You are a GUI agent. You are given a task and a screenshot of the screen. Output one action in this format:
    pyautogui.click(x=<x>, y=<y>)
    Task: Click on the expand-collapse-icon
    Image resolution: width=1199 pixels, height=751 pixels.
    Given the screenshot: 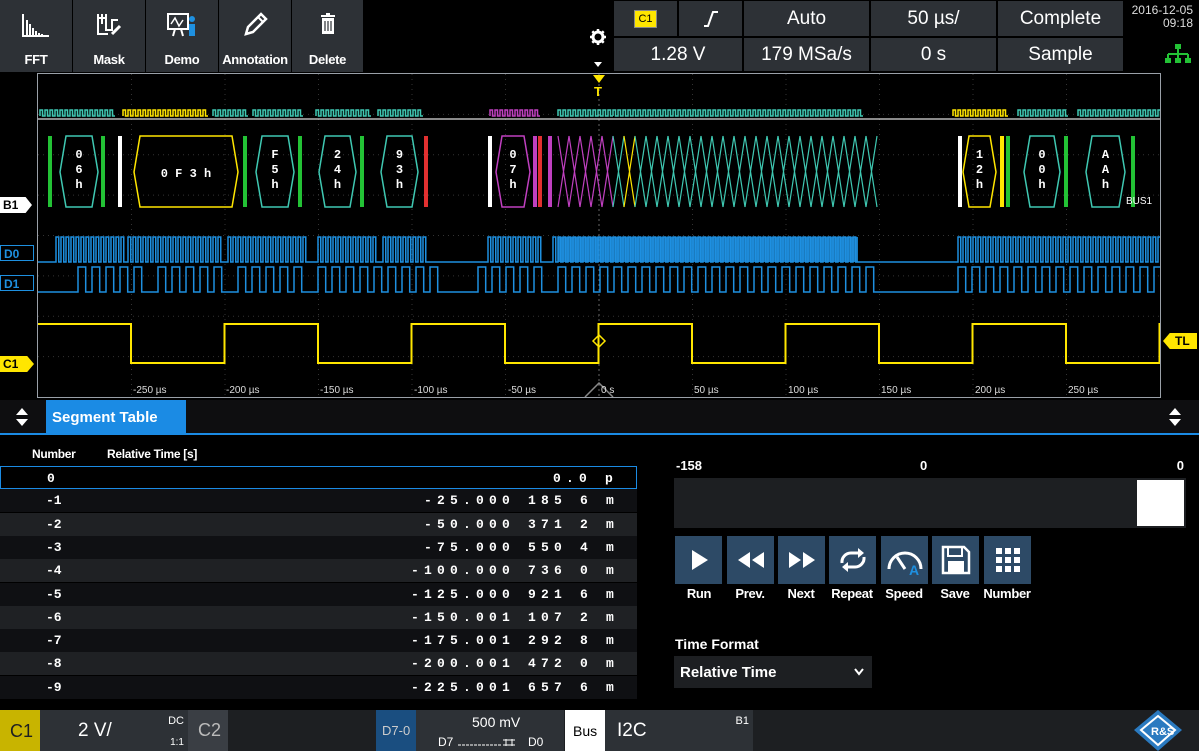 What is the action you would take?
    pyautogui.click(x=22, y=417)
    